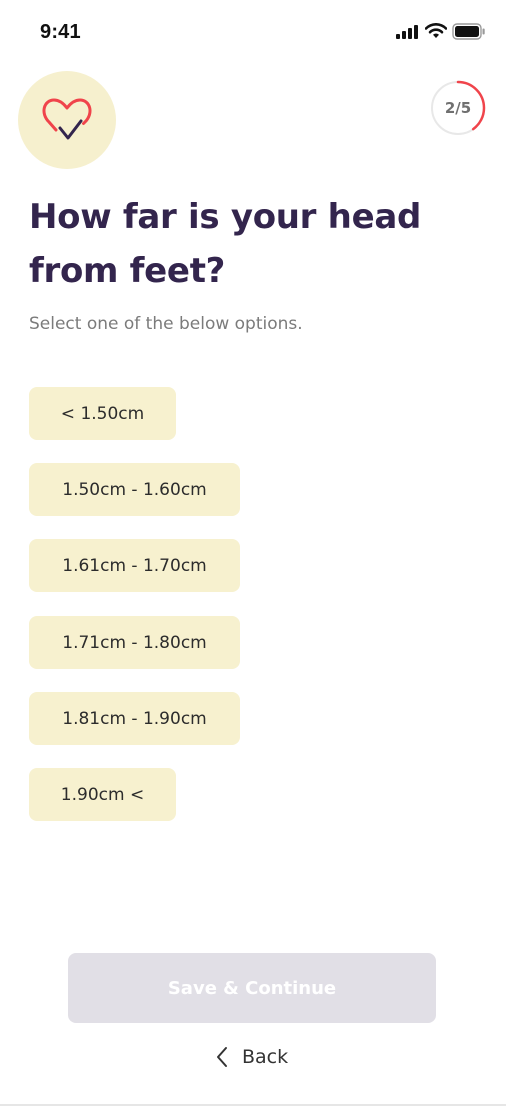 The image size is (506, 1108). What do you see at coordinates (222, 1057) in the screenshot?
I see `chevron-left-icon` at bounding box center [222, 1057].